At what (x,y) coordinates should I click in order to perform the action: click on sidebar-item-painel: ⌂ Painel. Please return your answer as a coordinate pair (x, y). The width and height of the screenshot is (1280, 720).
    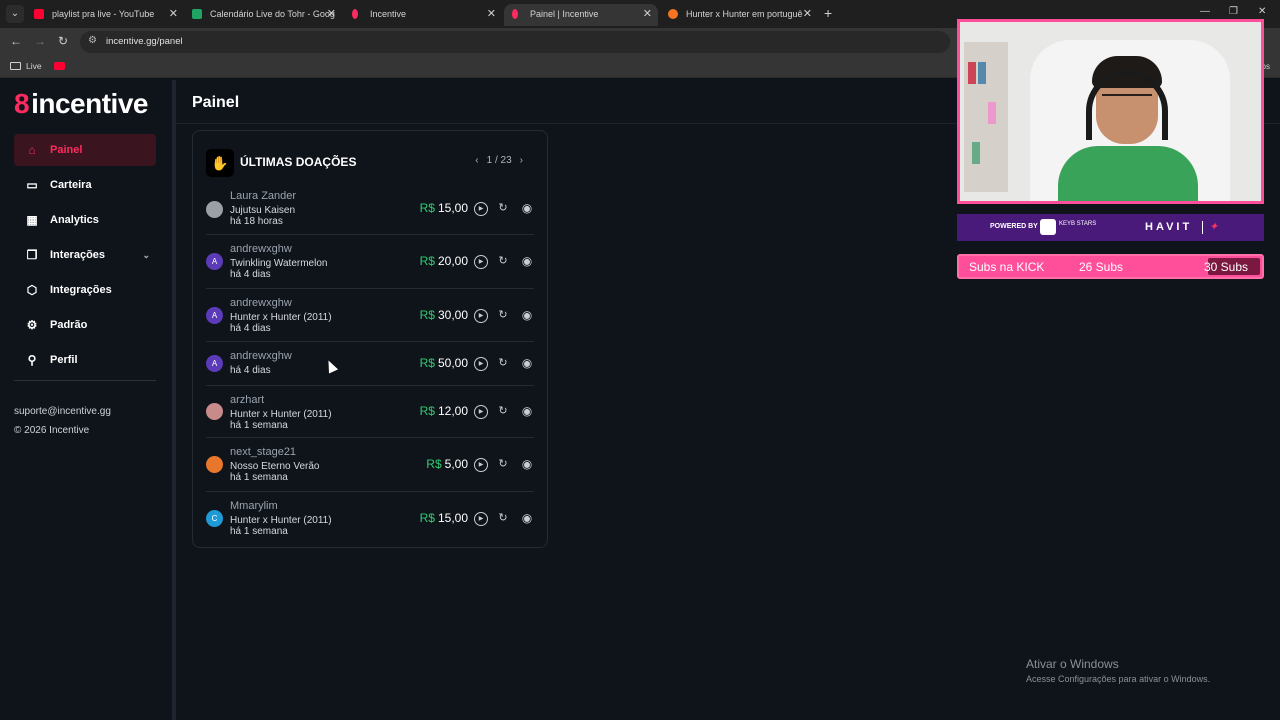
    Looking at the image, I should click on (85, 150).